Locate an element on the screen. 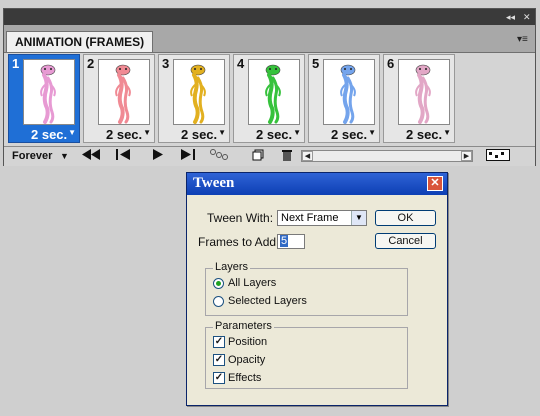 This screenshot has height=416, width=540. close-panel-icon: ✕ is located at coordinates (527, 17).